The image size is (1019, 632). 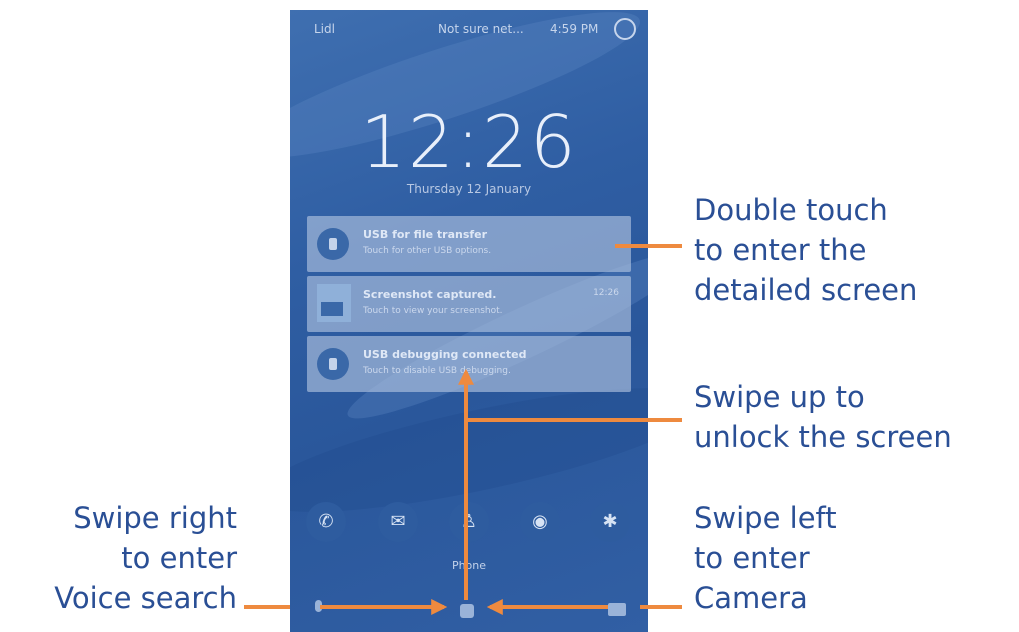 What do you see at coordinates (823, 417) in the screenshot?
I see `callout-swipe-up: Swipe up to unlock the screen` at bounding box center [823, 417].